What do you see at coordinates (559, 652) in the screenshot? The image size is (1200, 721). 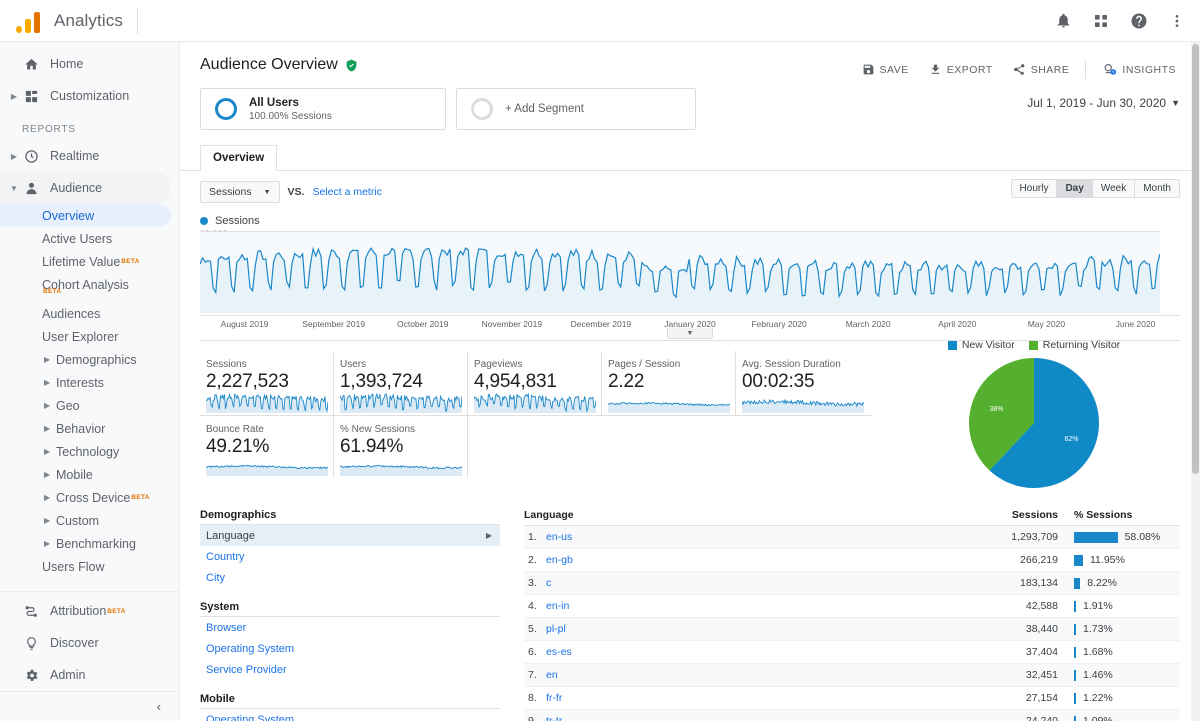 I see `language-link: es-es` at bounding box center [559, 652].